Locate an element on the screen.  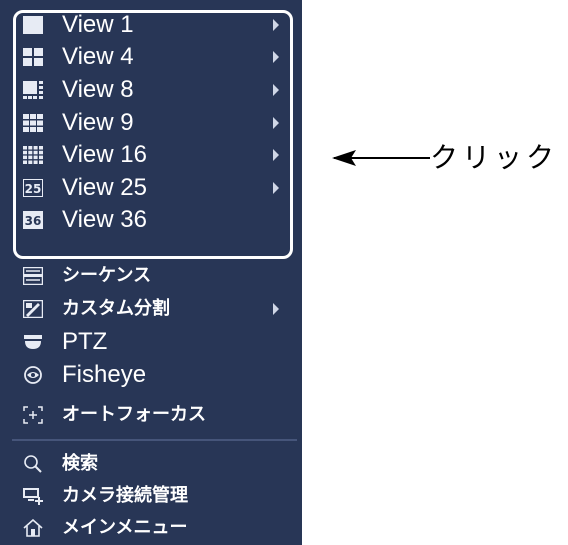
camera-registration-icon is located at coordinates (33, 496).